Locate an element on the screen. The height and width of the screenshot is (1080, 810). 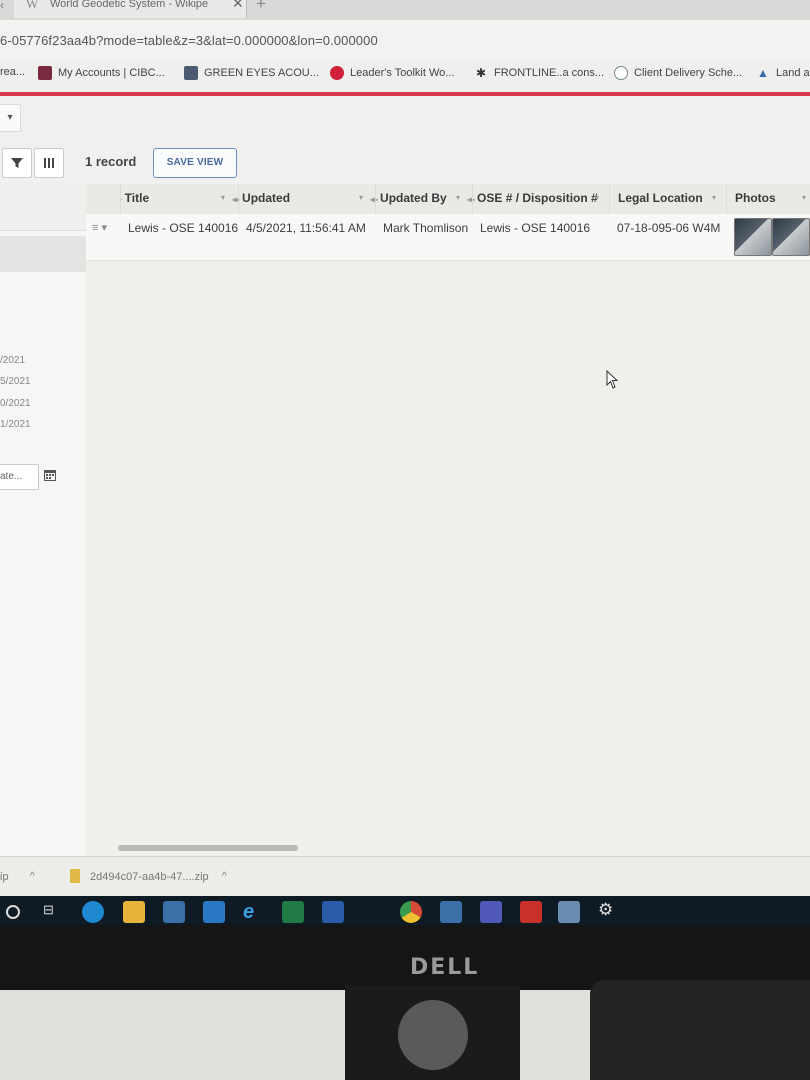
file-explorer-icon is located at coordinates (134, 912).